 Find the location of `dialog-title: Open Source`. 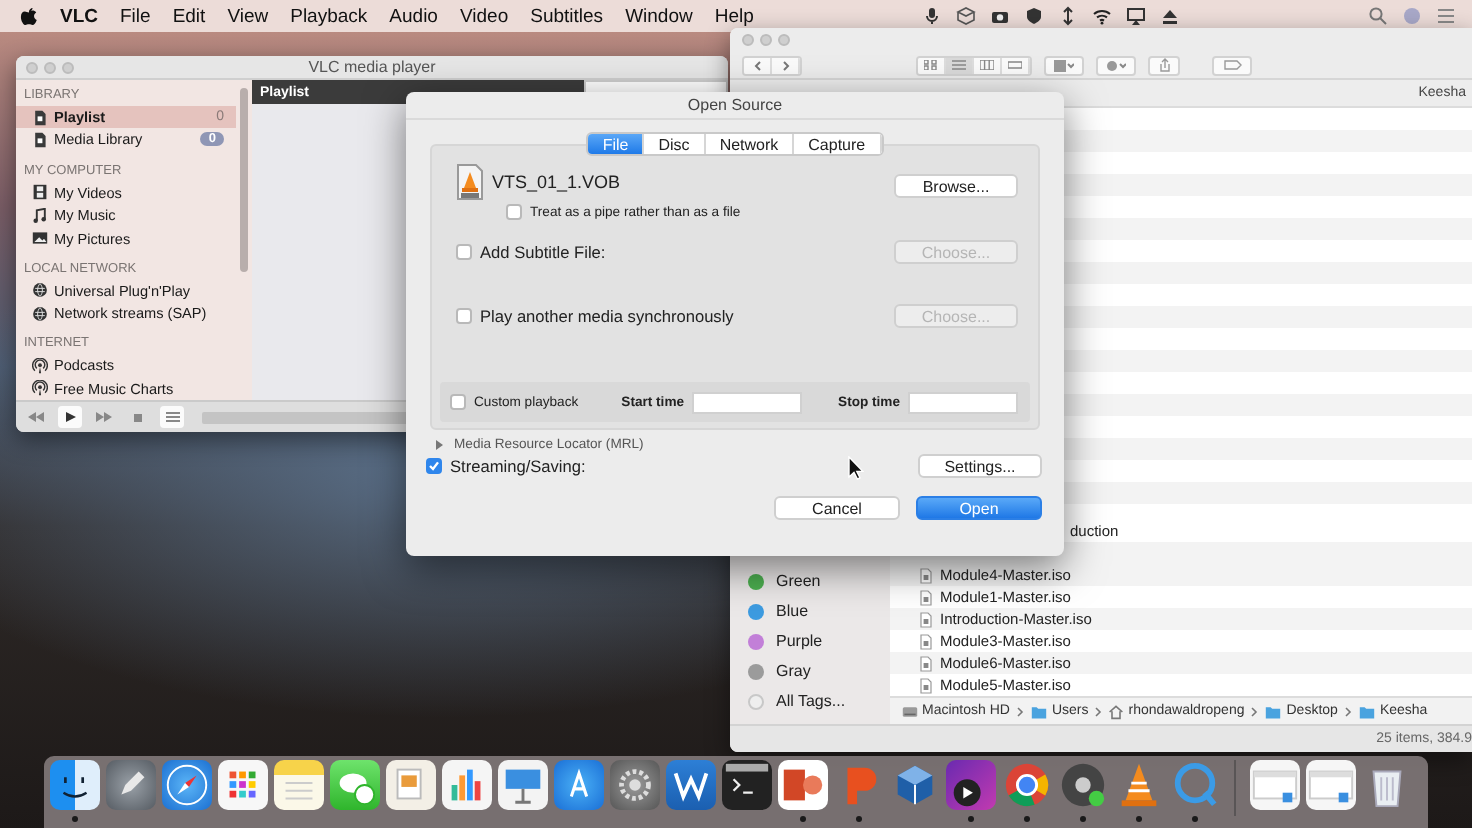

dialog-title: Open Source is located at coordinates (735, 106).